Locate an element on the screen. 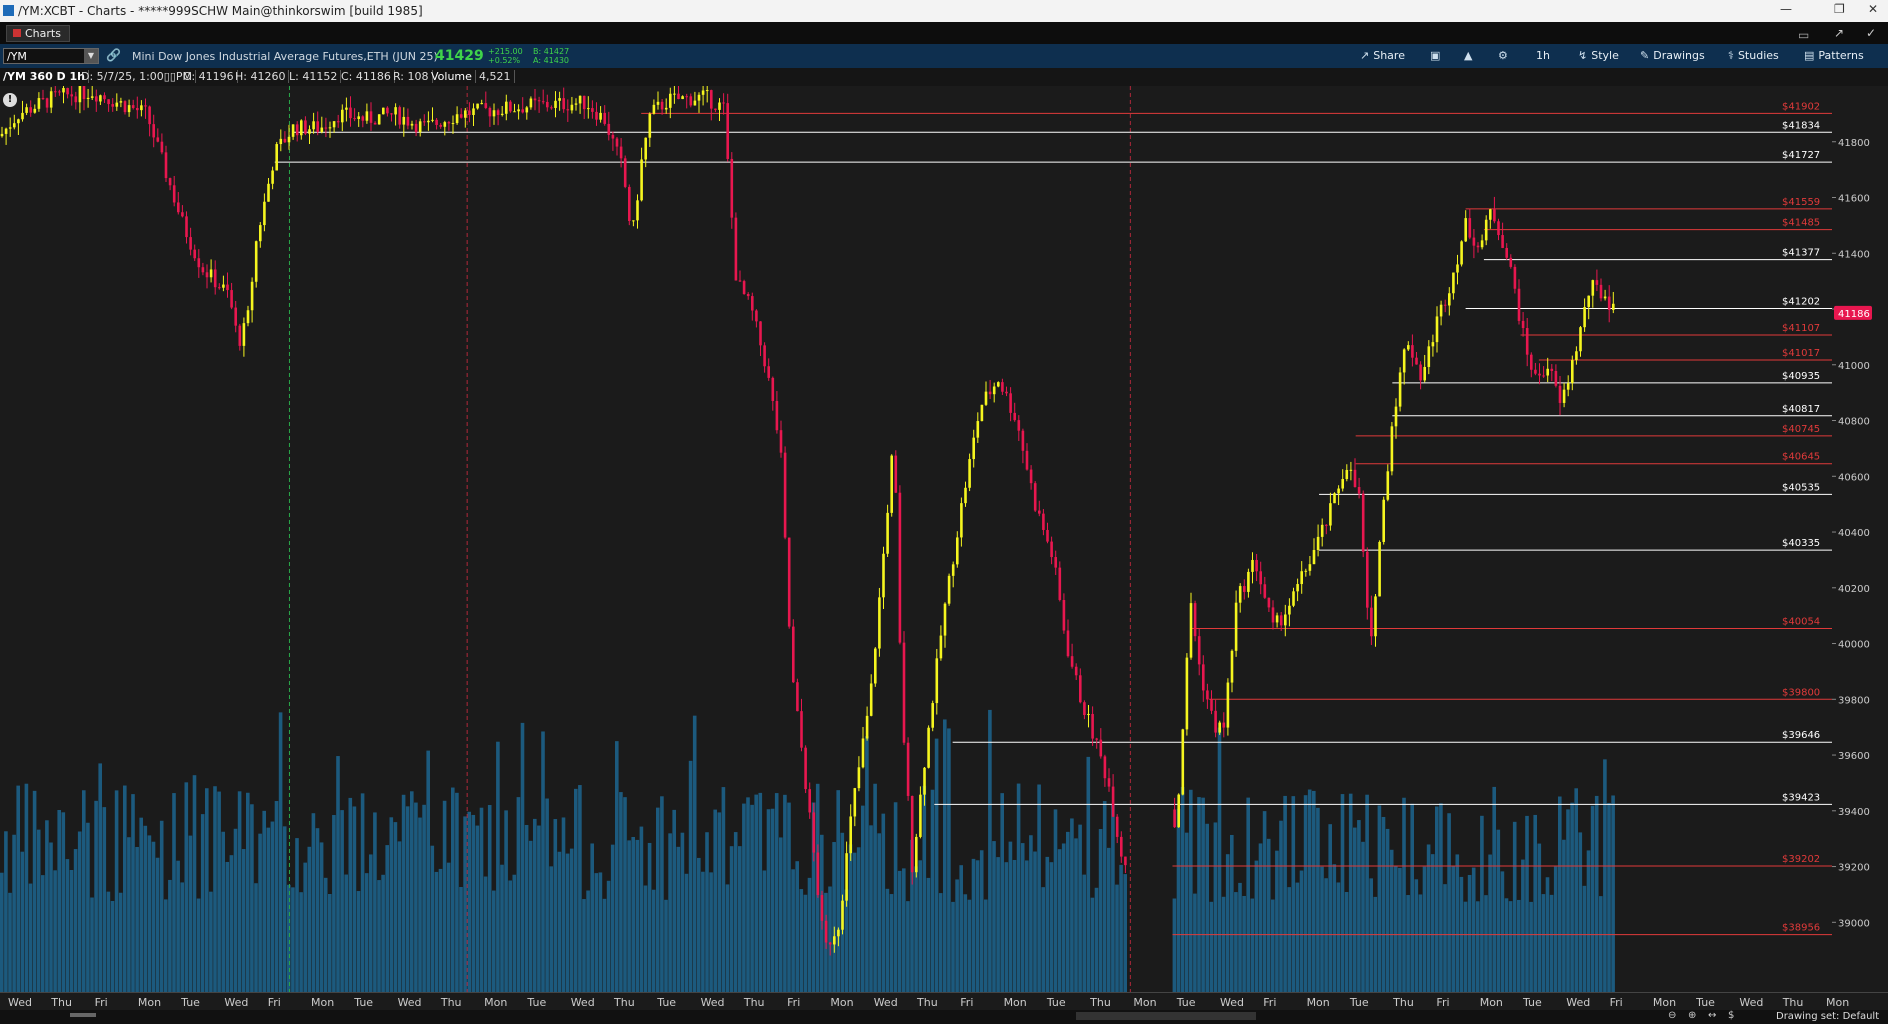  link-icon: 🔗 is located at coordinates (113, 56).